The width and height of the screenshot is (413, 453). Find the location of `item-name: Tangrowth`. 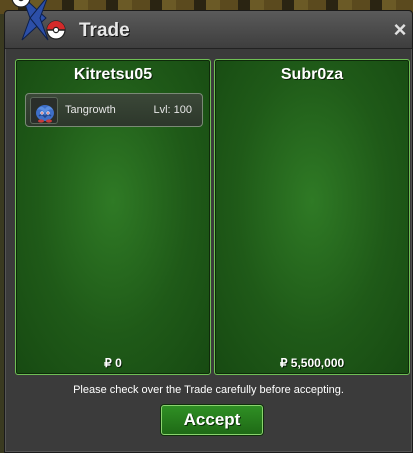

item-name: Tangrowth is located at coordinates (90, 110).